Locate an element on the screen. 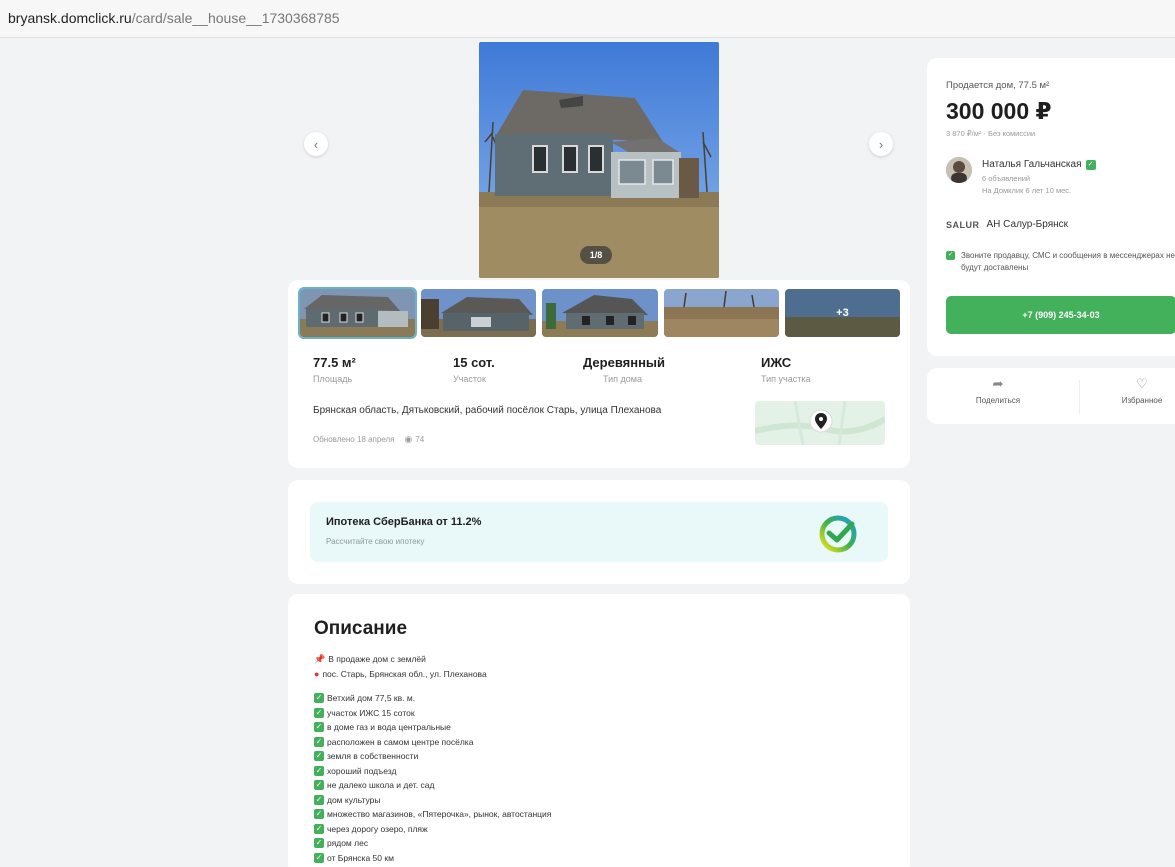 The image size is (1175, 867). updated-date: Обновлено 18 апреля is located at coordinates (354, 439).